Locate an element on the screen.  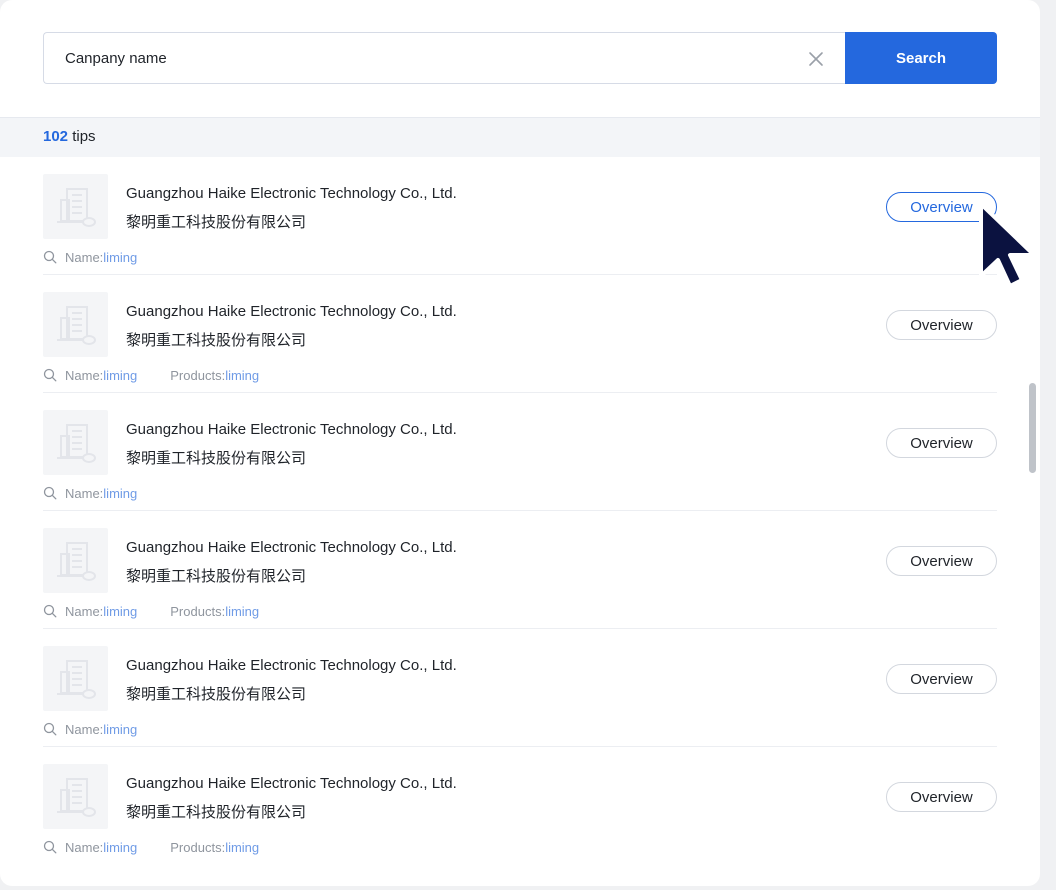
results-count: 102 is located at coordinates (56, 136).